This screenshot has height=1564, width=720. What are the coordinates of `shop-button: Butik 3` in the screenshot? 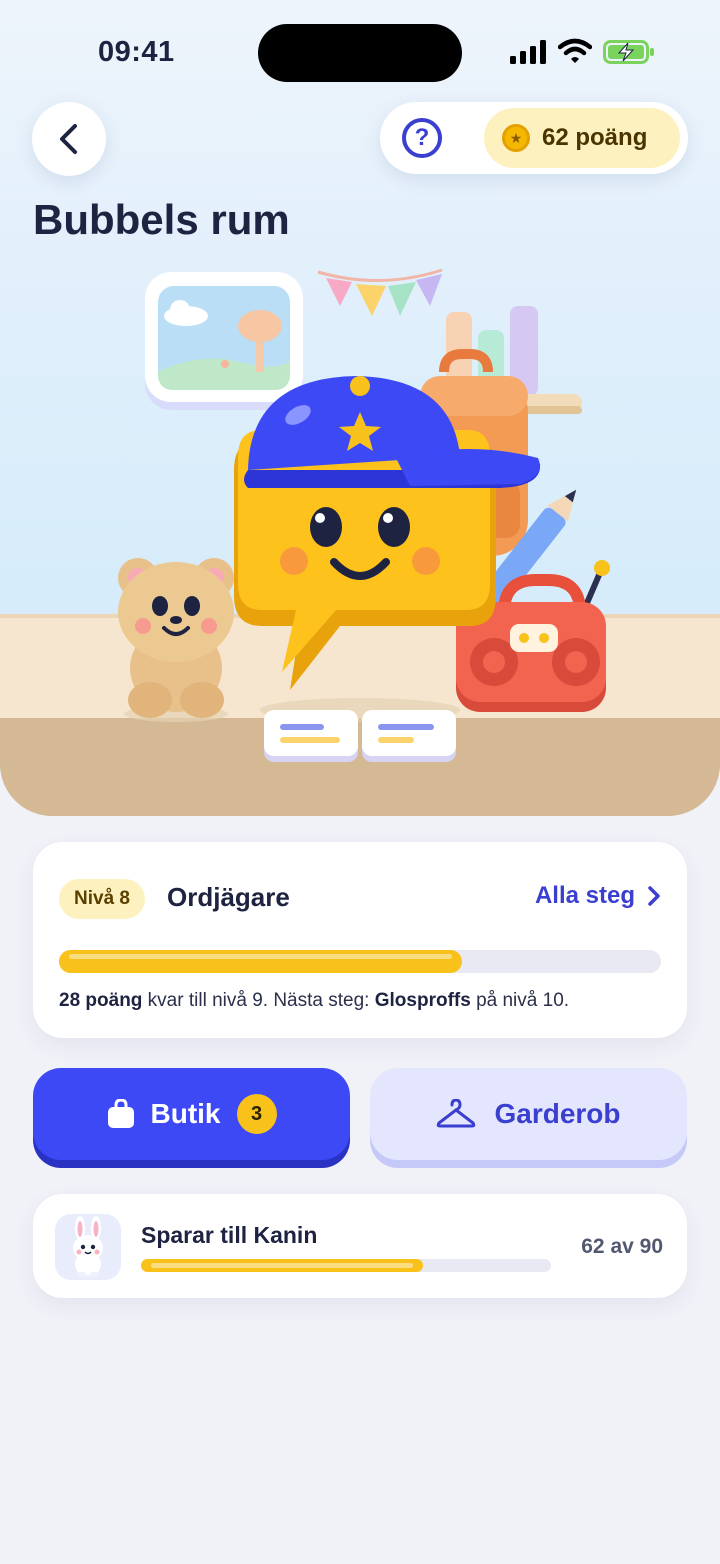 It's located at (191, 1114).